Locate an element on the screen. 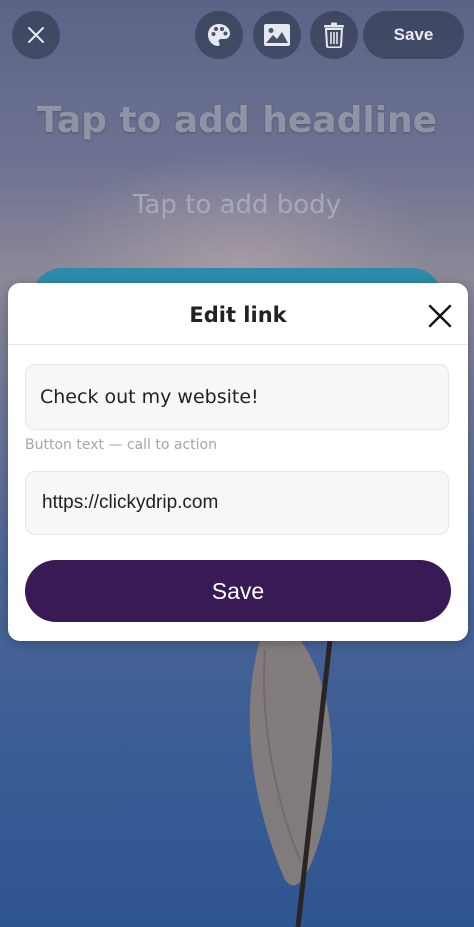  body-placeholder: Tap to add body is located at coordinates (237, 205).